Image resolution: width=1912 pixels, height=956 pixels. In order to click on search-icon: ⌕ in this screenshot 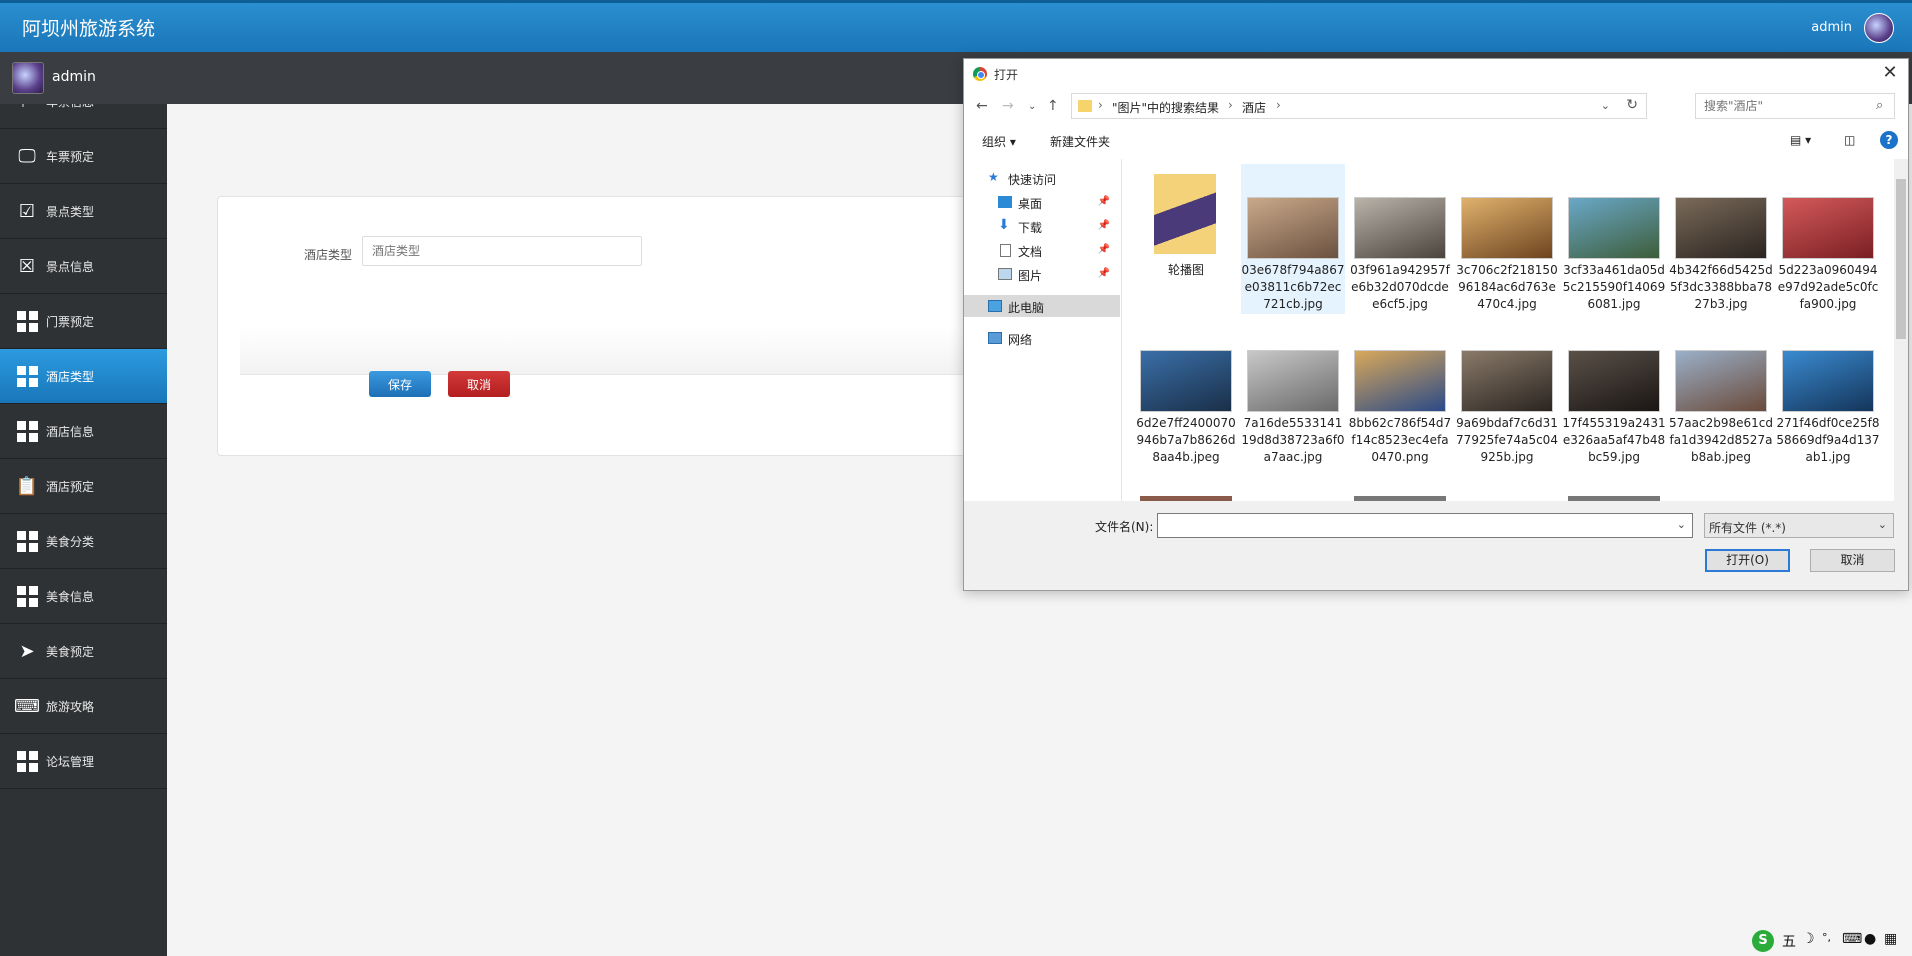, I will do `click(1879, 105)`.